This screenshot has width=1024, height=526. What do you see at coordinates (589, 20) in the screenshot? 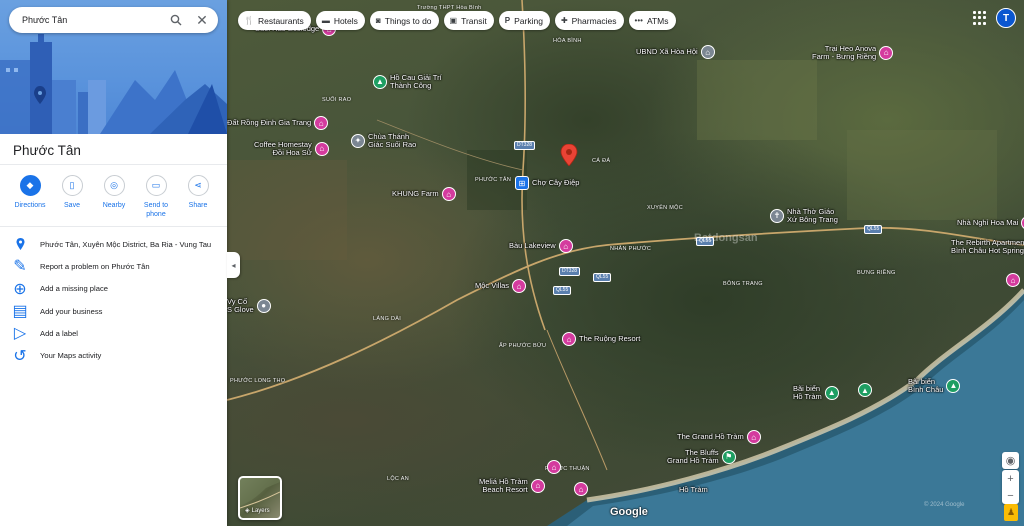
I see `chip-pharmacies: ✚ Pharmacies` at bounding box center [589, 20].